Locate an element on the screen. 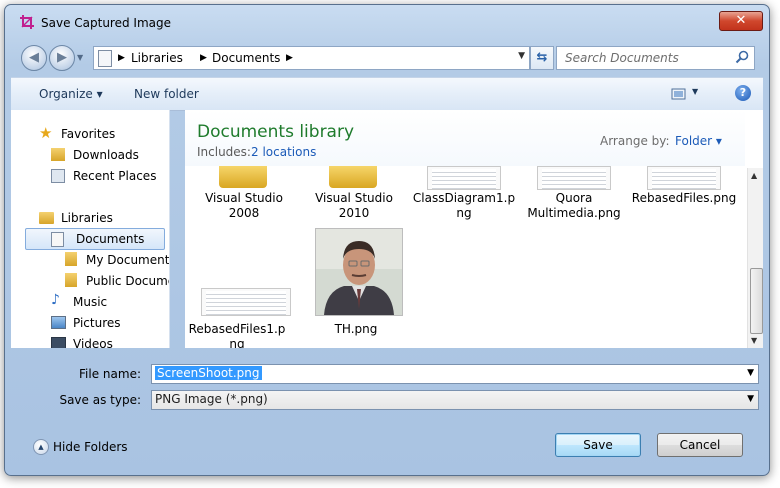  star-icon: ★ is located at coordinates (46, 133).